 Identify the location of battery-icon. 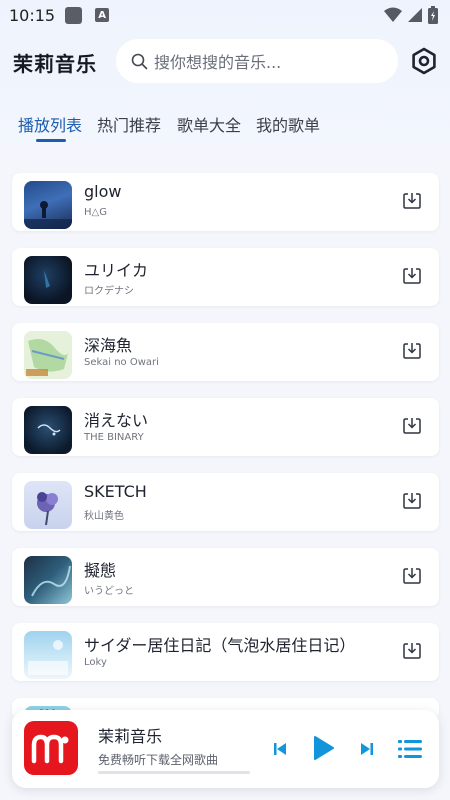
(433, 15).